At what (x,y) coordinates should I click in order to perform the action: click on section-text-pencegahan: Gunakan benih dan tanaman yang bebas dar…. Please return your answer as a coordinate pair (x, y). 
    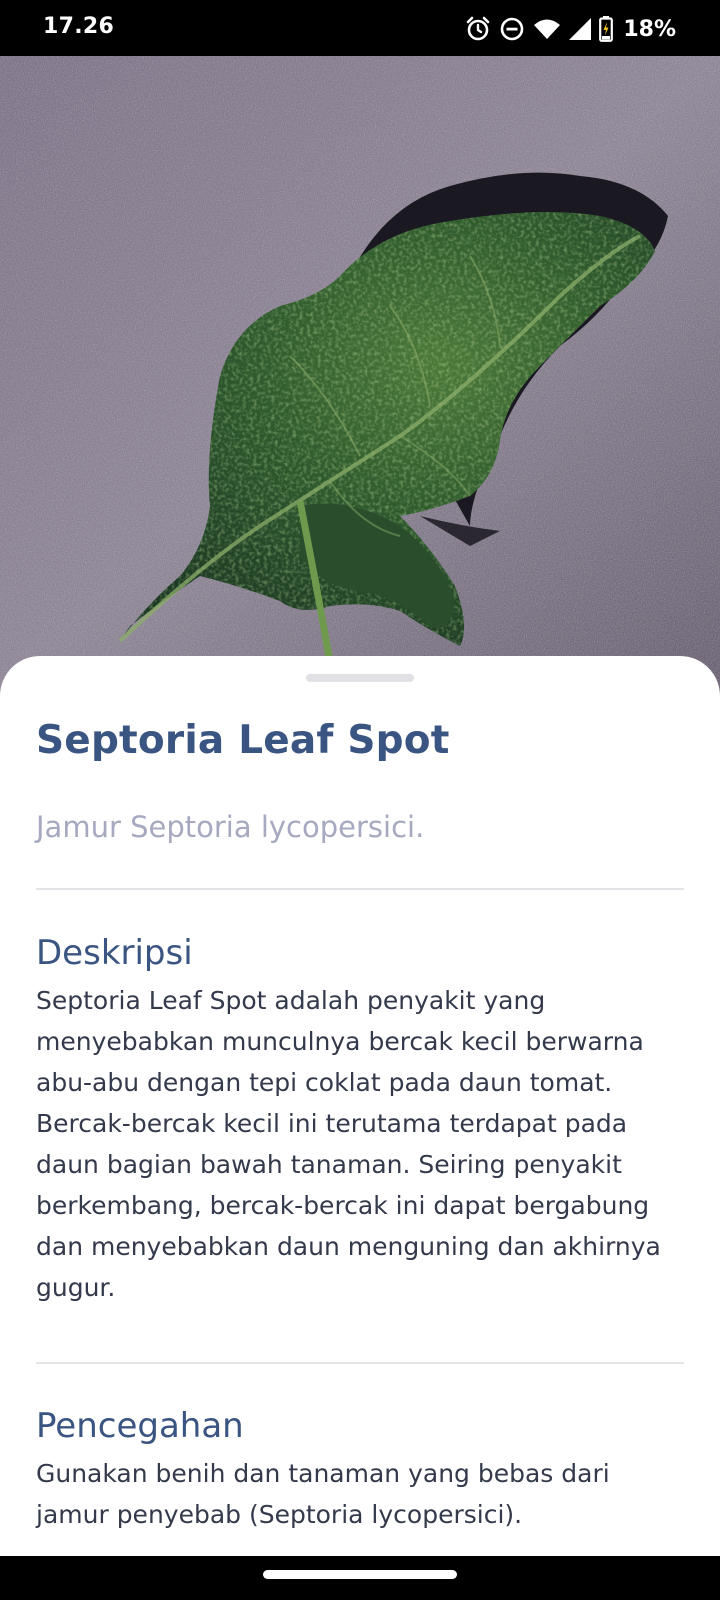
    Looking at the image, I should click on (323, 1494).